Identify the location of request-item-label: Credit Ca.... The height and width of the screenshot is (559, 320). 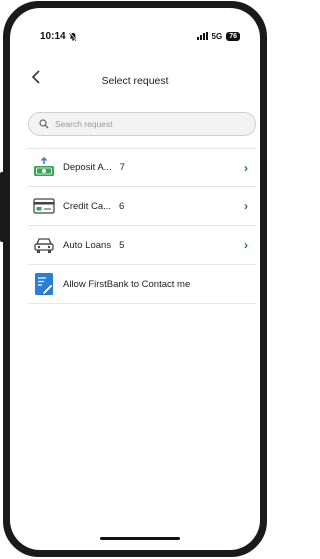
(87, 206).